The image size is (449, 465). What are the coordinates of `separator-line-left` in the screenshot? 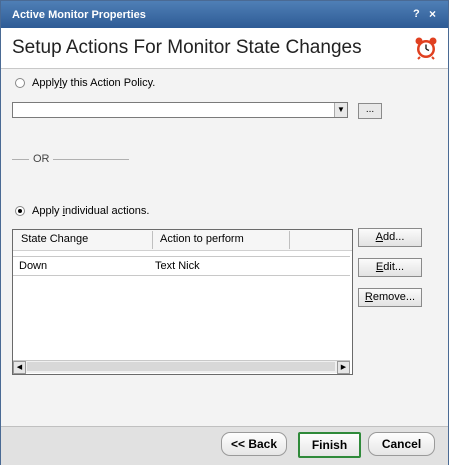 It's located at (20, 159).